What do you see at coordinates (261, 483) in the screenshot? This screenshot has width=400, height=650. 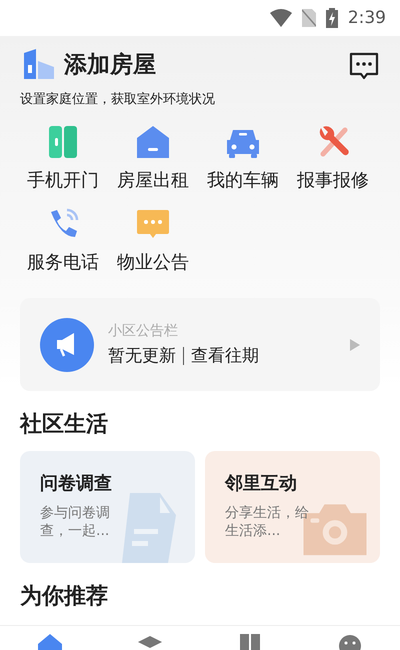 I see `card-title: 邻里互动` at bounding box center [261, 483].